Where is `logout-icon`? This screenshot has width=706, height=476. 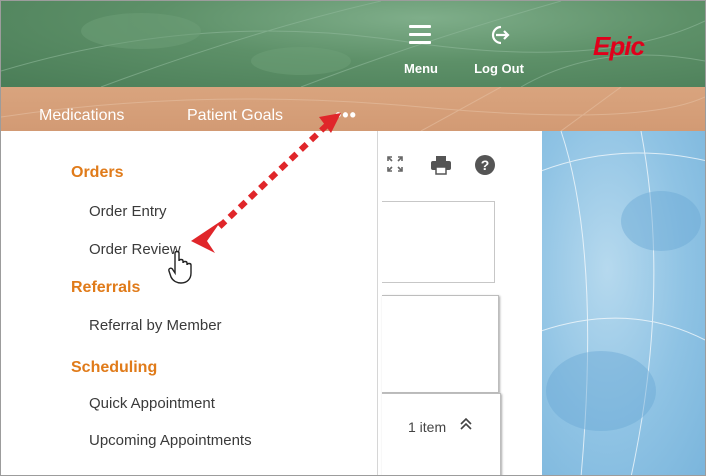
logout-icon is located at coordinates (500, 35).